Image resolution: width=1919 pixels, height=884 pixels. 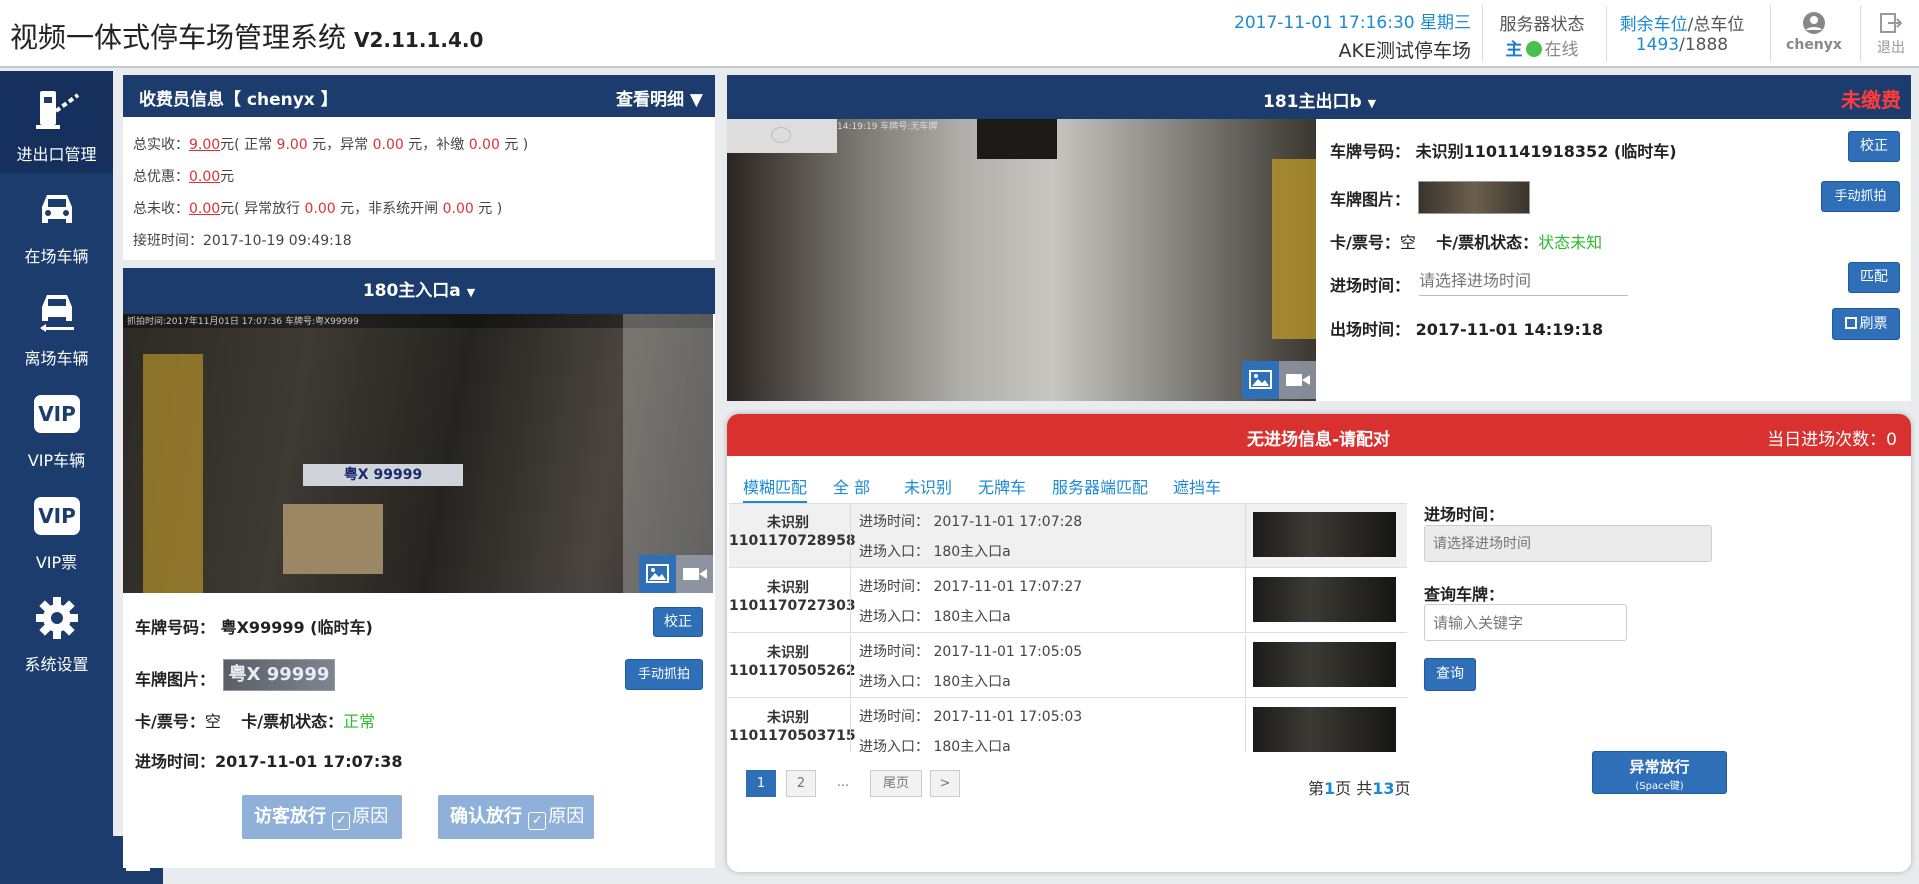 I want to click on exit-entry-time-input, so click(x=1523, y=281).